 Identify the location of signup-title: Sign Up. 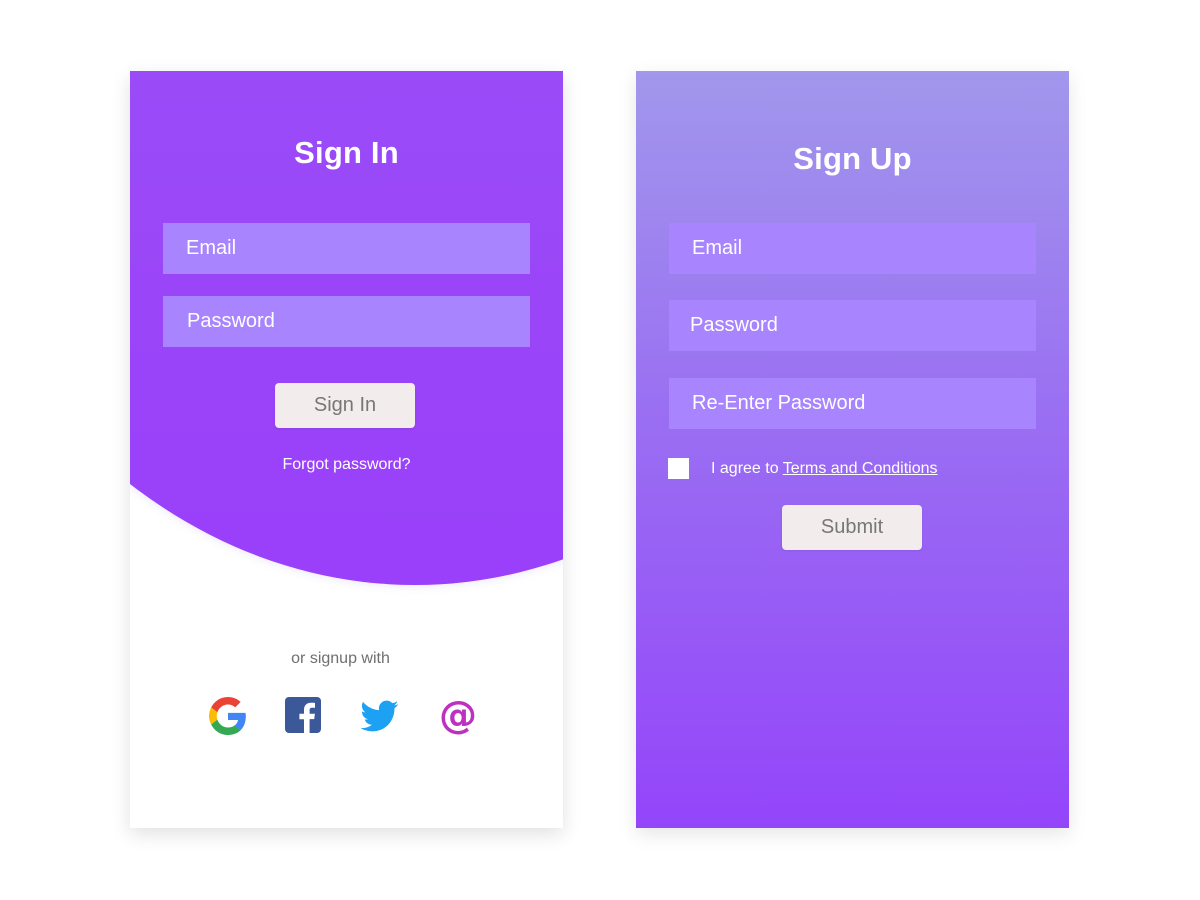
(852, 158).